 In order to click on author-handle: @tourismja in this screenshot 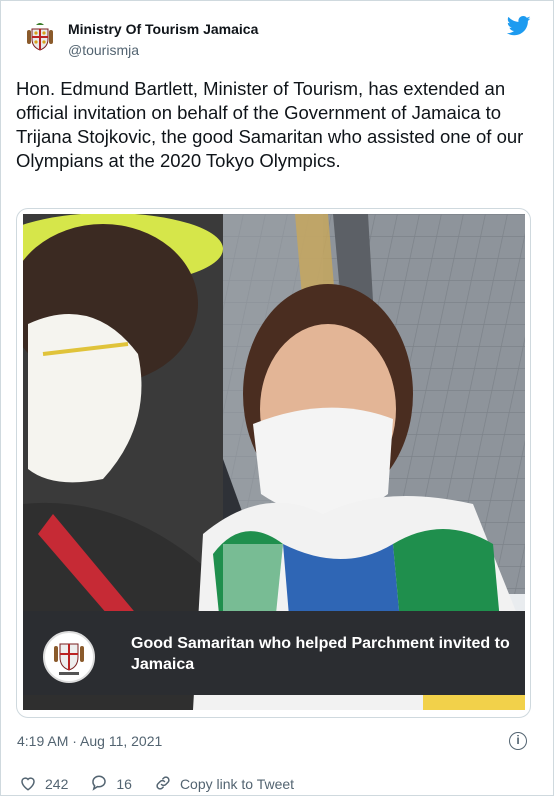, I will do `click(103, 50)`.